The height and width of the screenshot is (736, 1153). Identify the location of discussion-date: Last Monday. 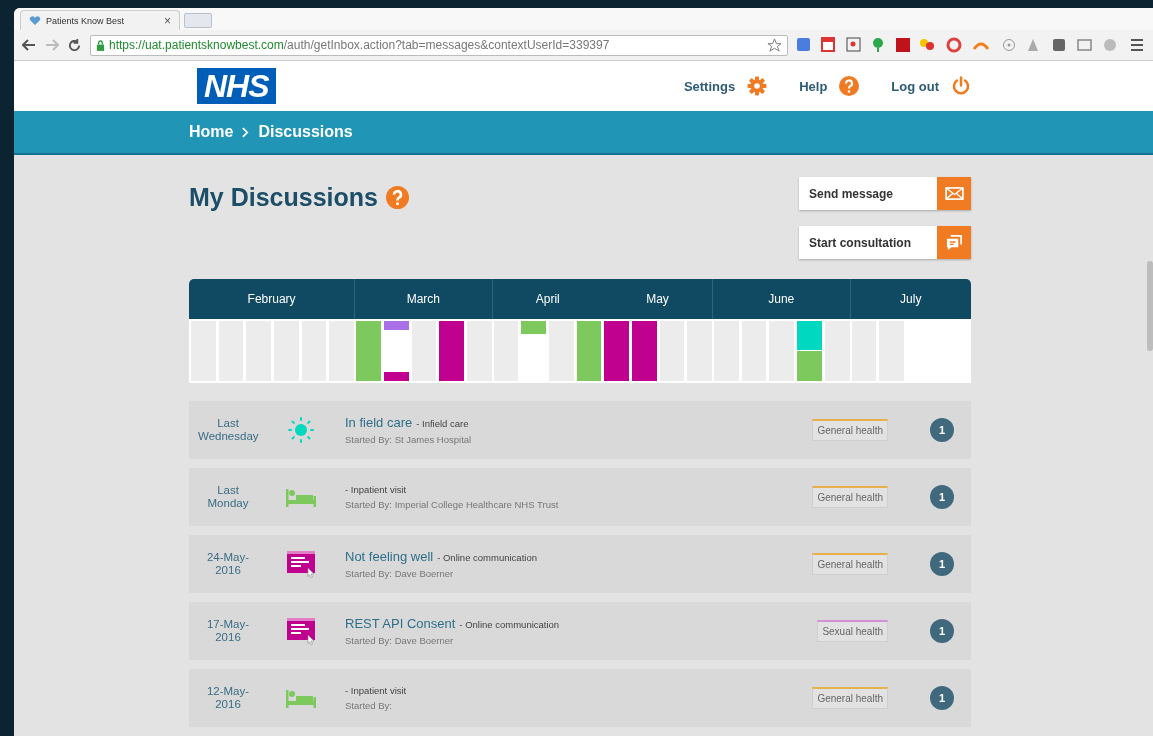
(228, 497).